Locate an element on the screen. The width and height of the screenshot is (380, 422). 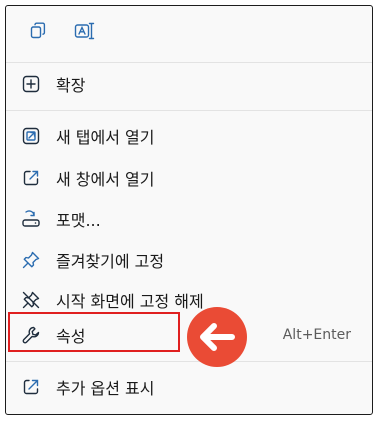
menu-item-label: 시작 화면에 고정 해제 is located at coordinates (130, 301).